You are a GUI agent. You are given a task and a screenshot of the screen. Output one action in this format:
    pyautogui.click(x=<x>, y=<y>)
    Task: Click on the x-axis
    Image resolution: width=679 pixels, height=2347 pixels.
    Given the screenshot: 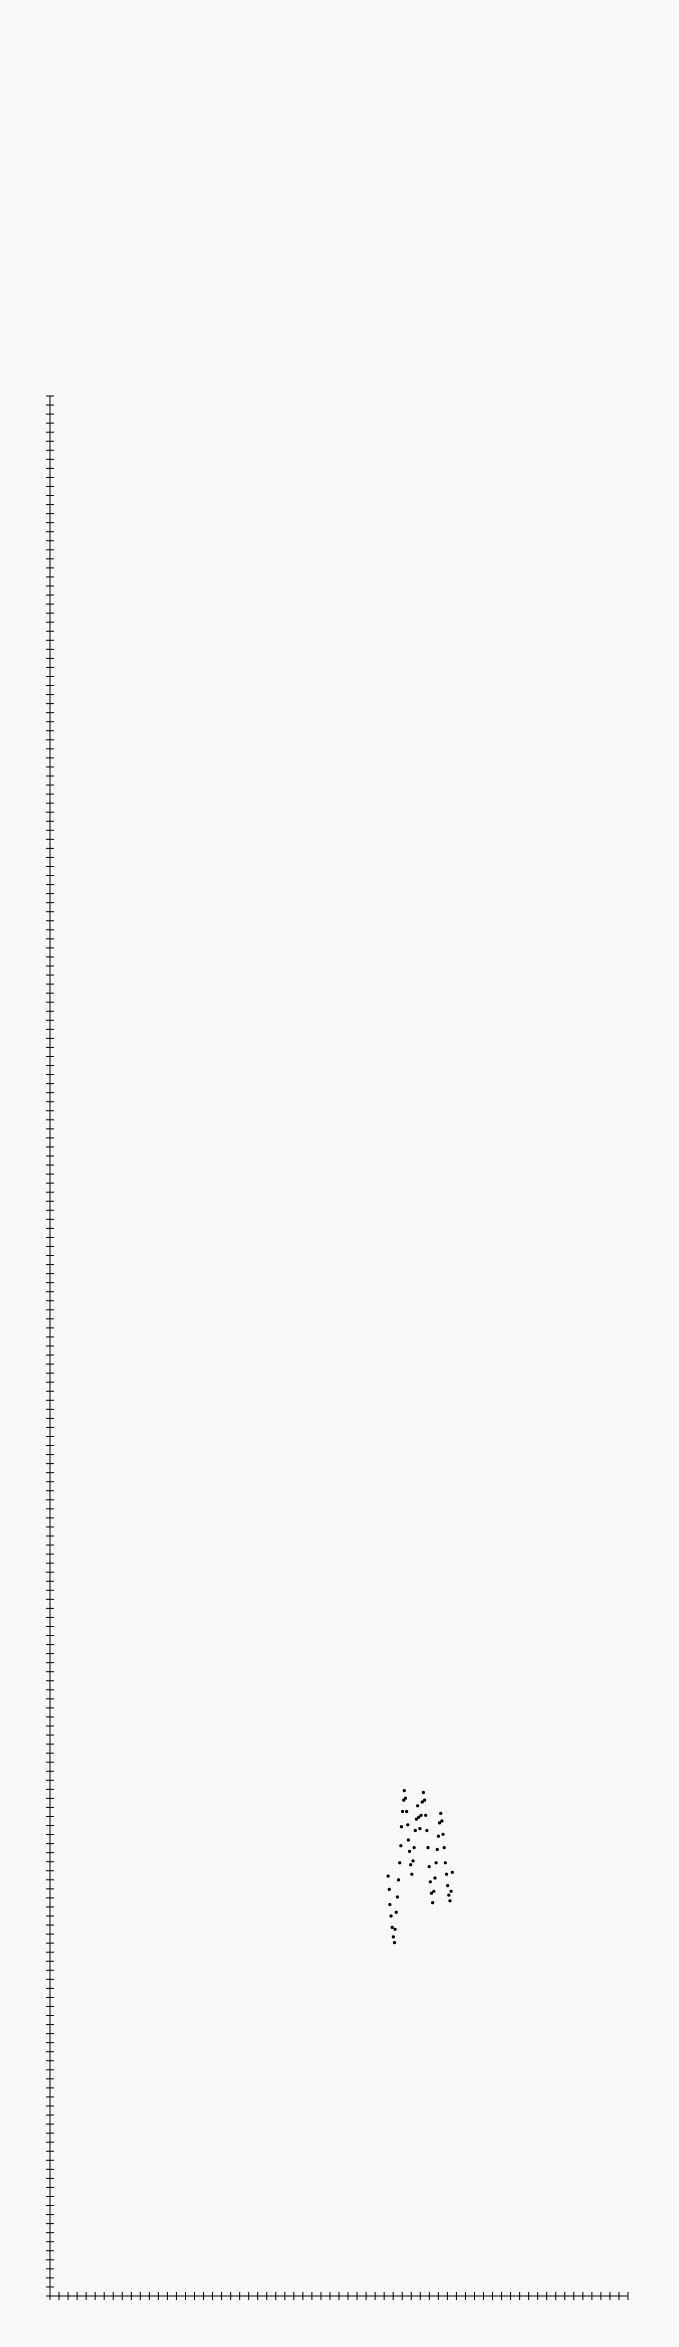 What is the action you would take?
    pyautogui.click(x=339, y=2296)
    